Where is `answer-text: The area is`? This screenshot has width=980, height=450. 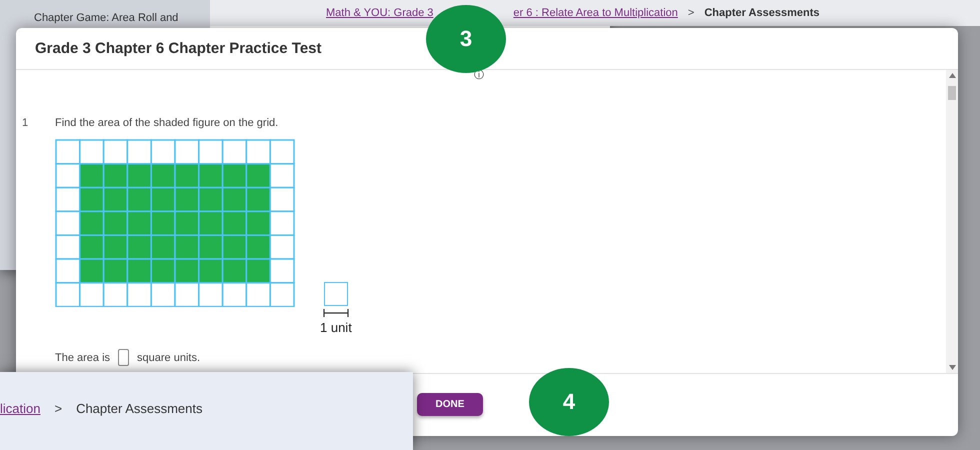
answer-text: The area is is located at coordinates (82, 358).